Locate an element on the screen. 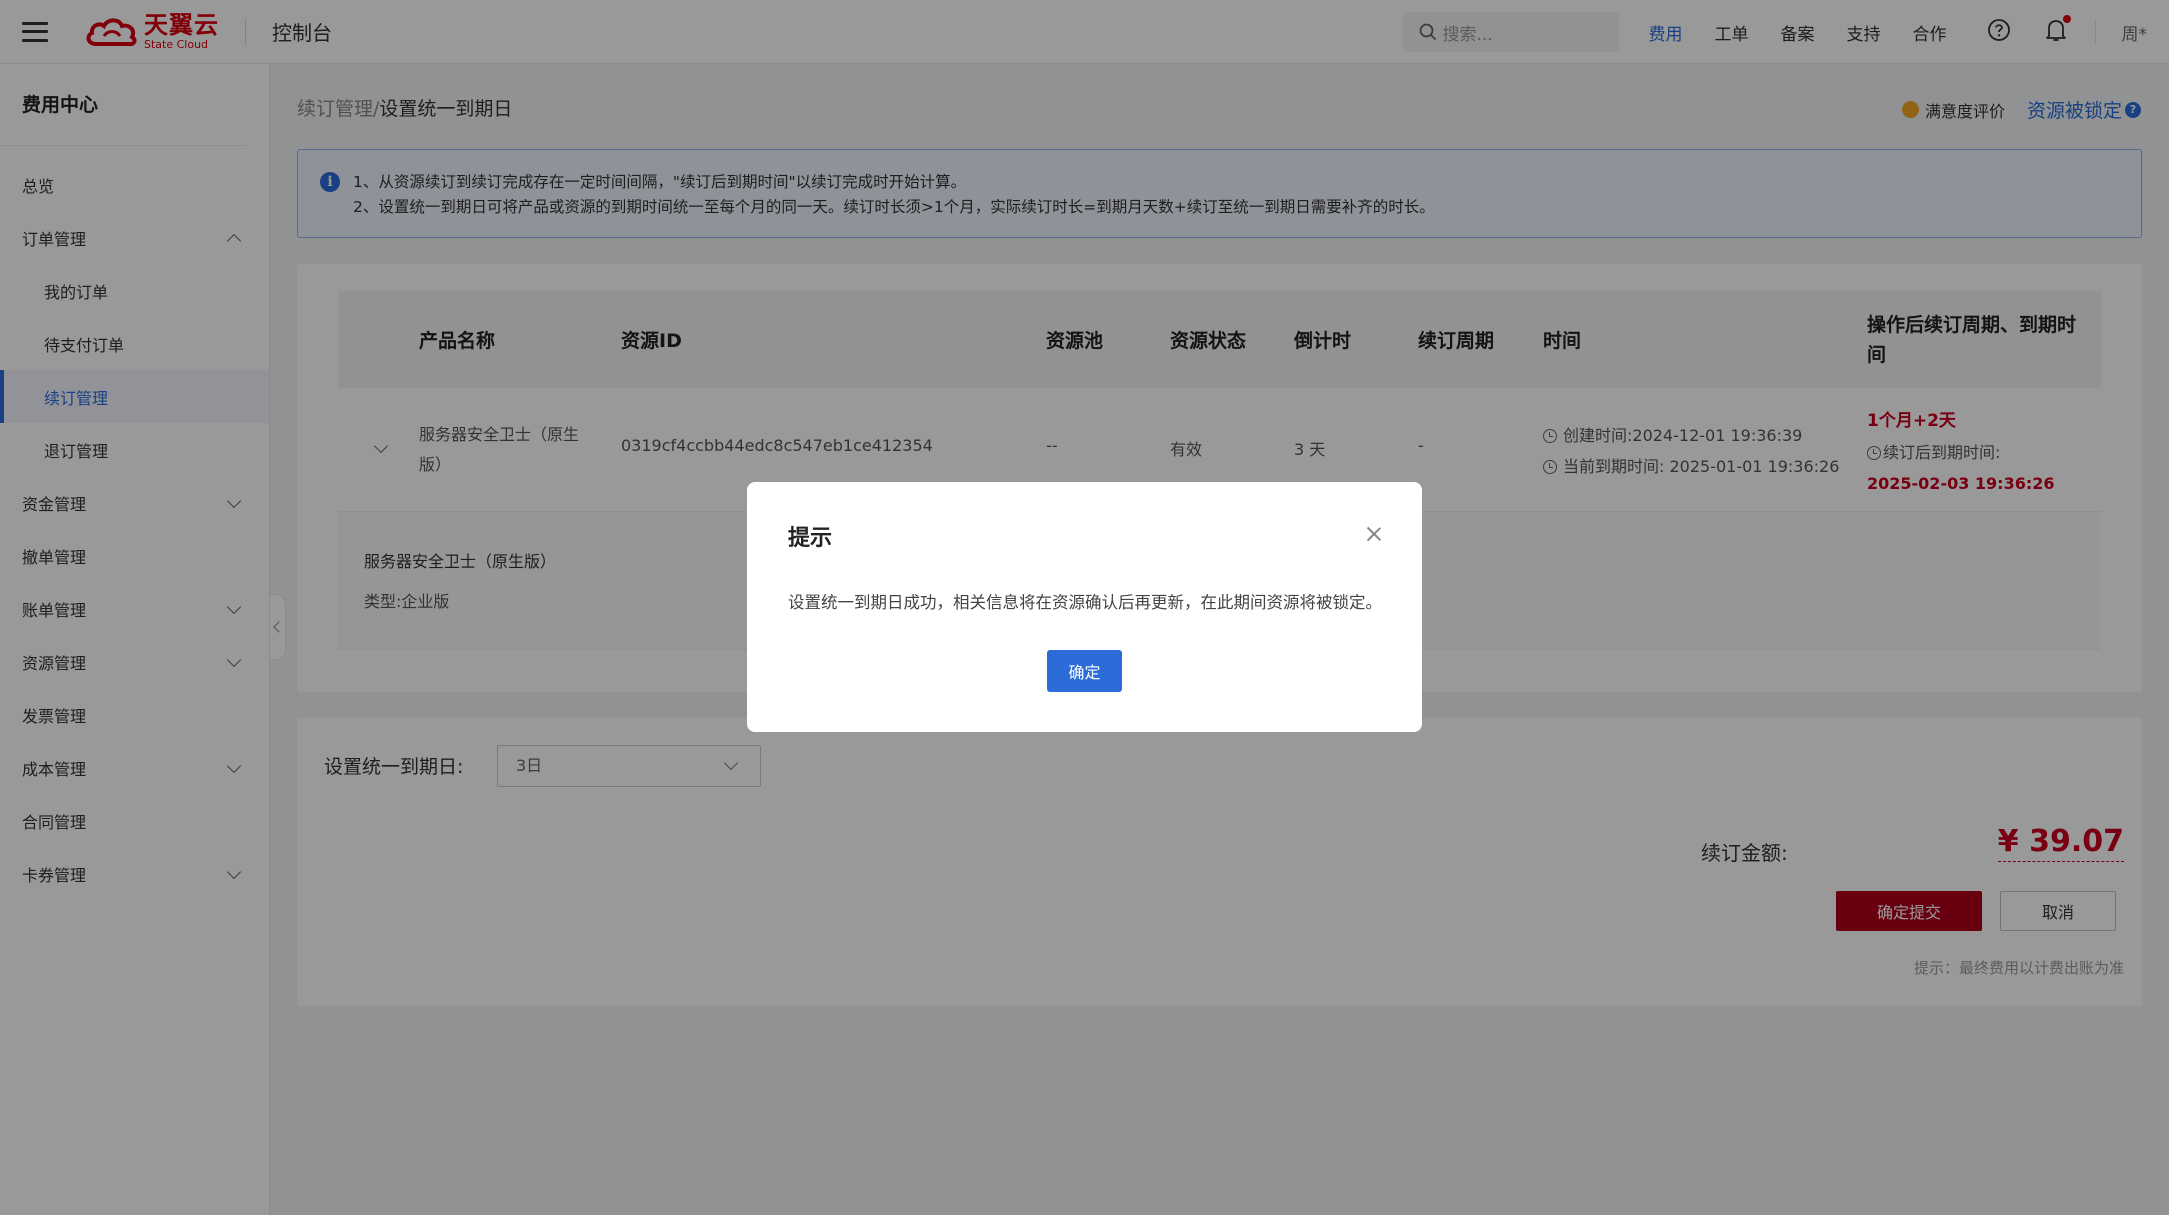 The height and width of the screenshot is (1215, 2169). dialog-title: 提示 is located at coordinates (810, 538).